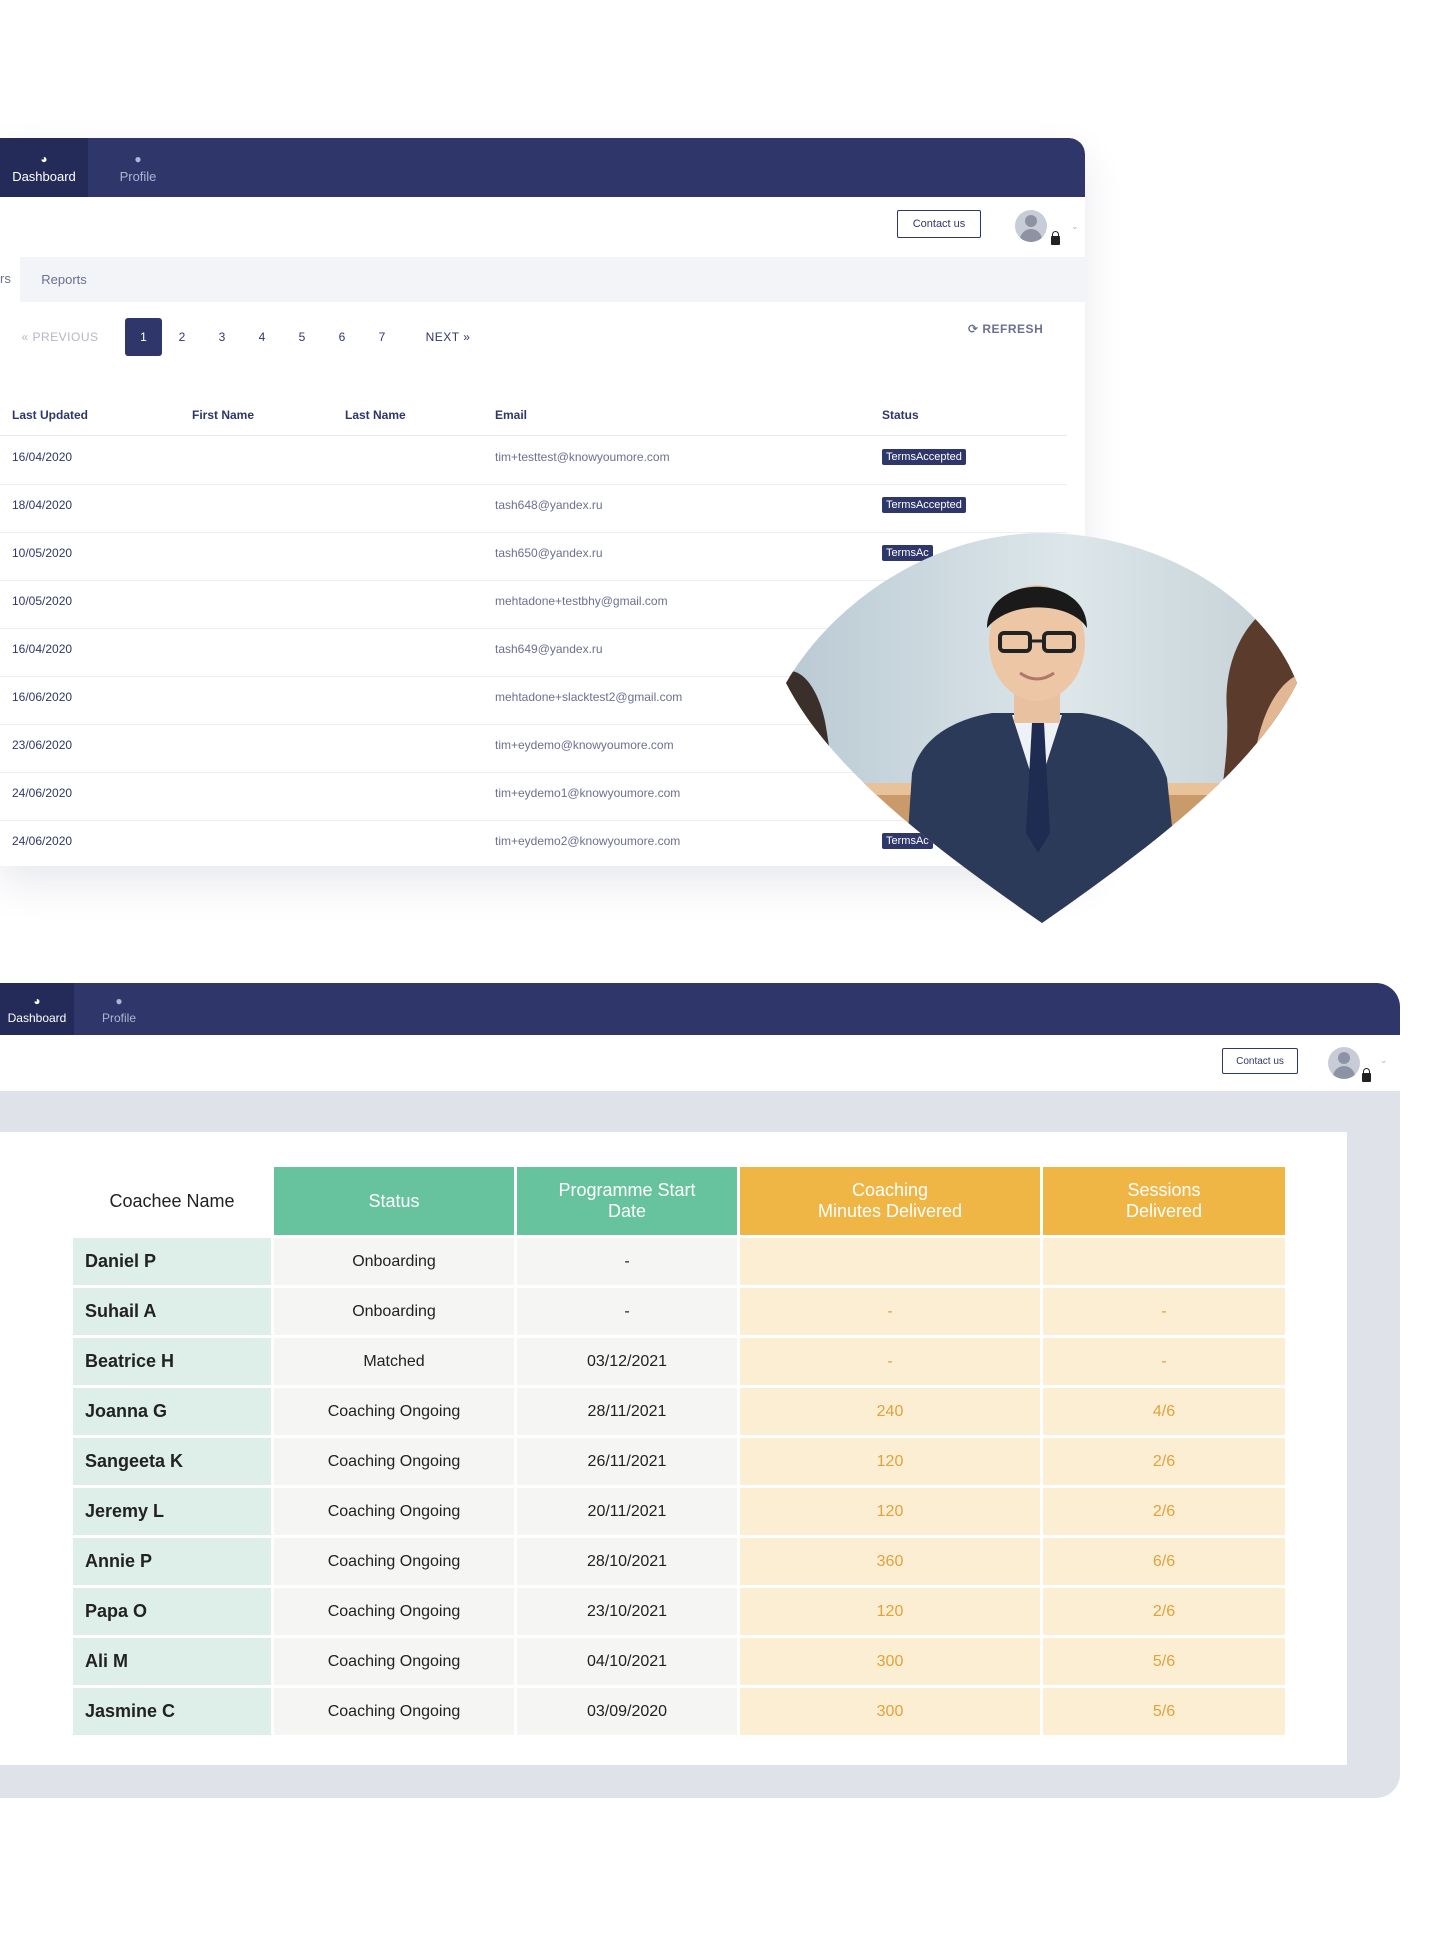 The width and height of the screenshot is (1451, 1935). Describe the element at coordinates (375, 415) in the screenshot. I see `column-header-last-name: Last Name` at that location.